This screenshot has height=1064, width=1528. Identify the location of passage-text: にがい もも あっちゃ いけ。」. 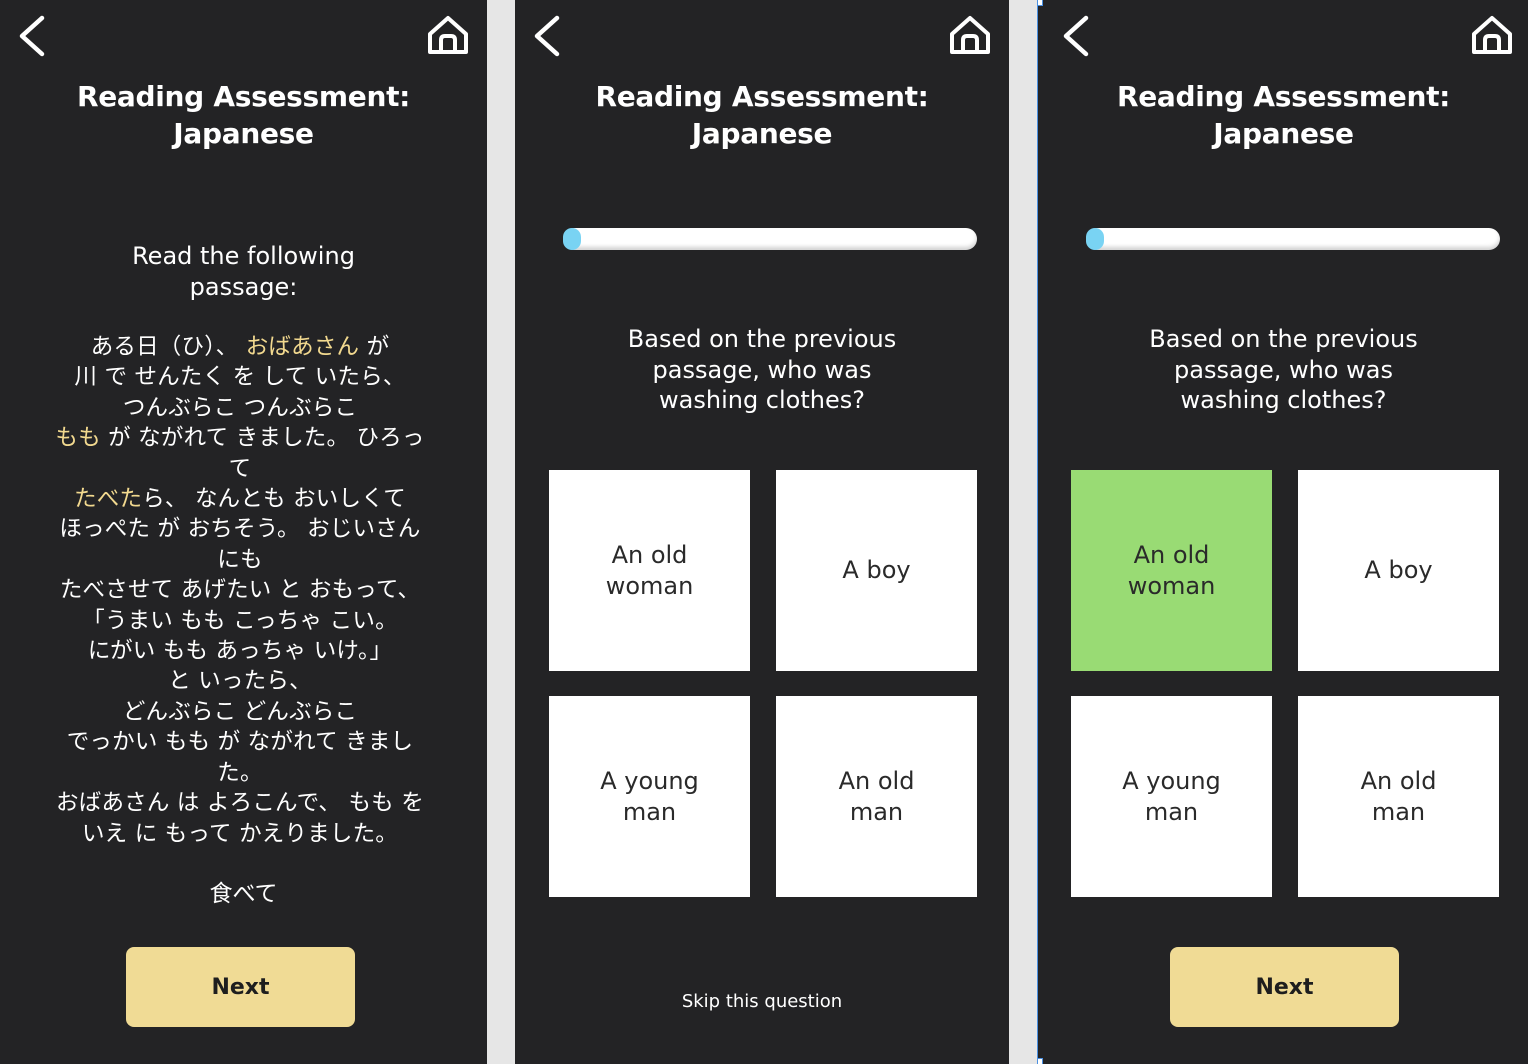
(240, 651).